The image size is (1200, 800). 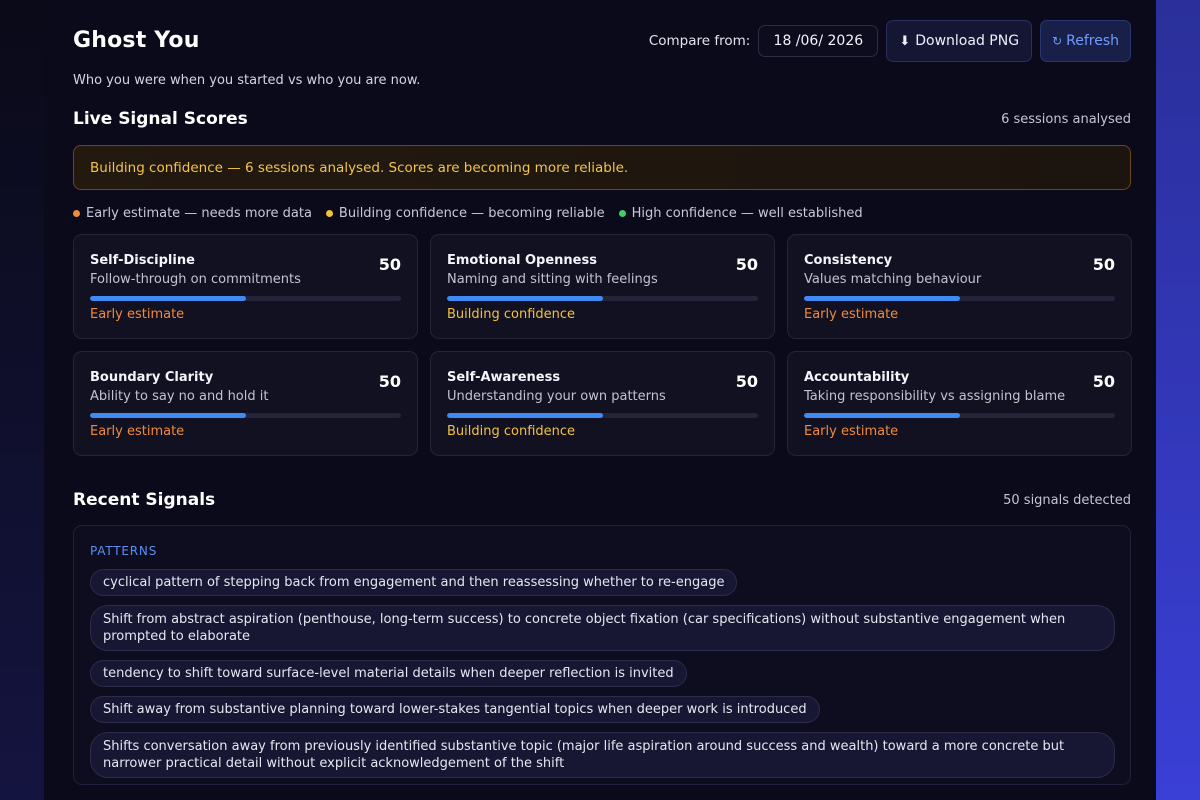 I want to click on card-title: Self-Awareness, so click(x=504, y=377).